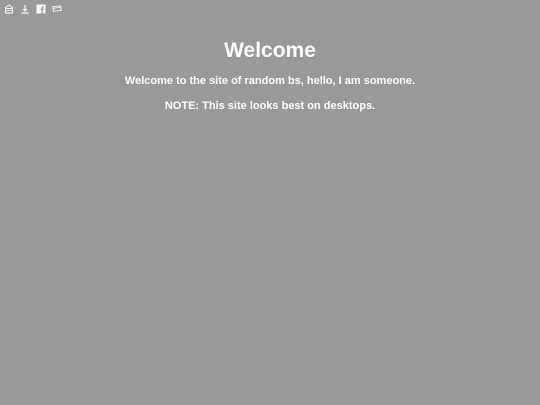 This screenshot has height=405, width=540. I want to click on note-text: NOTE: This site looks best on desktops., so click(270, 106).